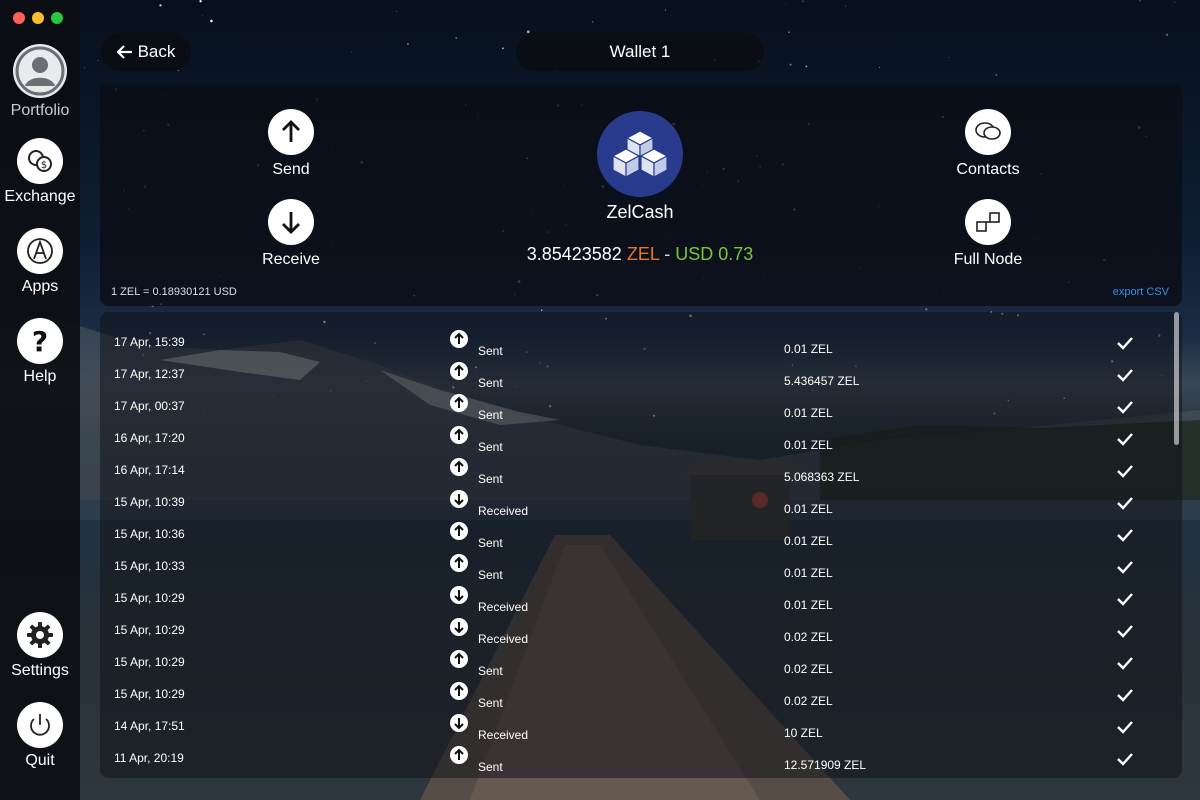  I want to click on balance-ticker: ZEL, so click(643, 254).